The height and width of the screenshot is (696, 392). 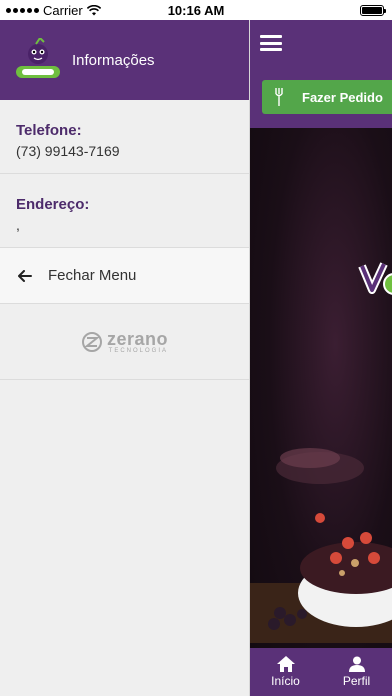 What do you see at coordinates (25, 275) in the screenshot?
I see `arrow-left-icon` at bounding box center [25, 275].